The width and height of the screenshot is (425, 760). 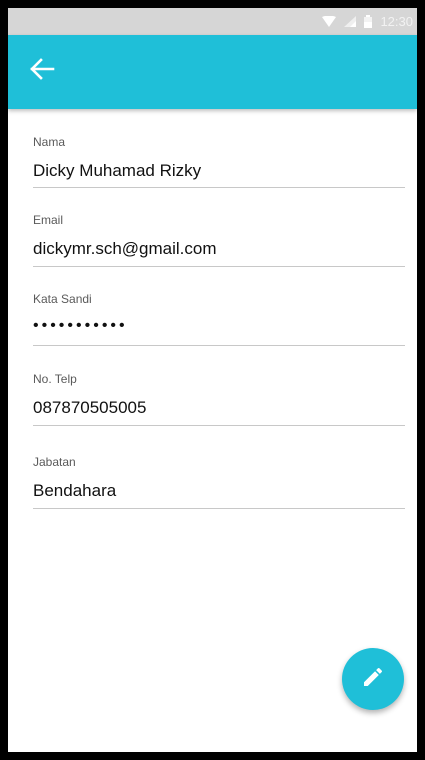 What do you see at coordinates (75, 490) in the screenshot?
I see `field-value: Bendahara` at bounding box center [75, 490].